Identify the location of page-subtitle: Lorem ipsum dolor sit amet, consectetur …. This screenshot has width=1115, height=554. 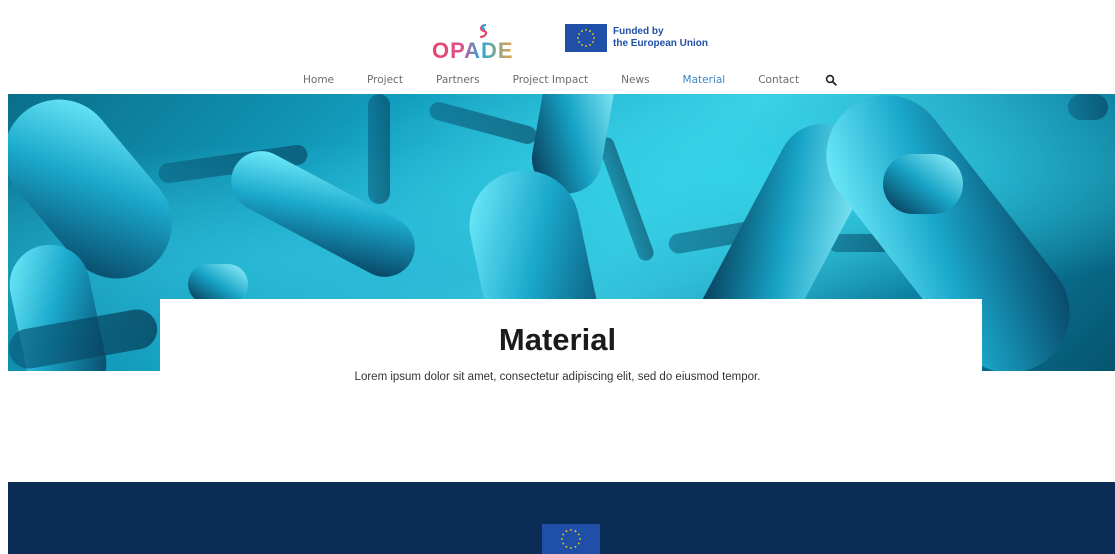
(557, 377).